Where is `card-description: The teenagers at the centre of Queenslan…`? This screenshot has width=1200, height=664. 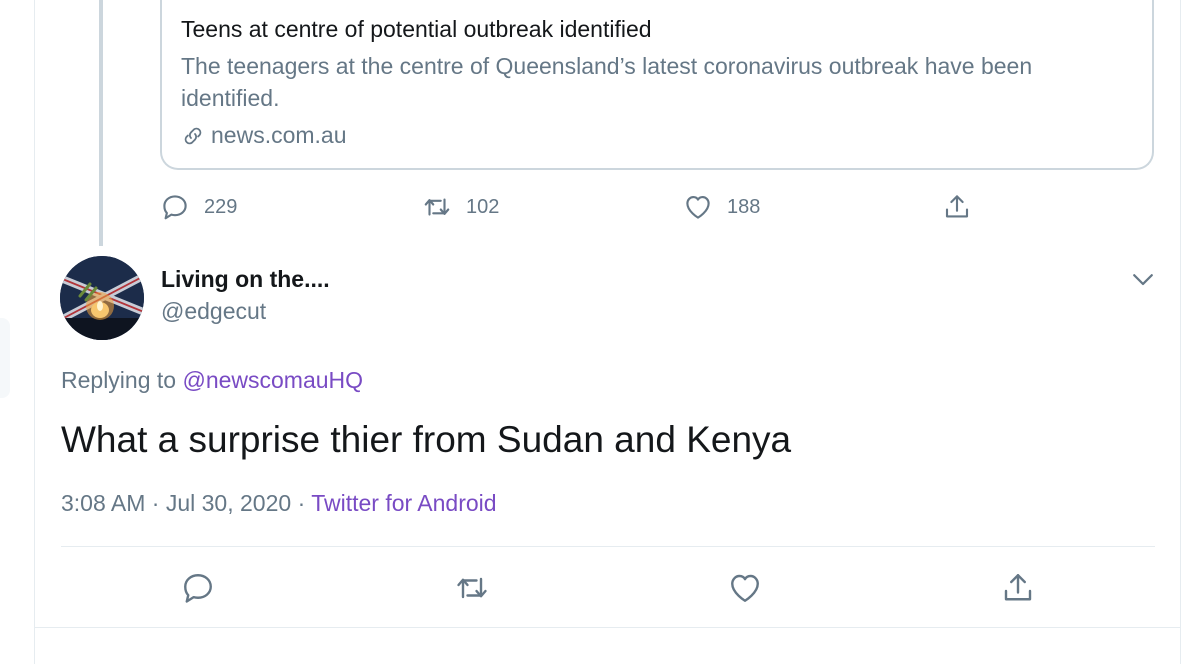 card-description: The teenagers at the centre of Queenslan… is located at coordinates (607, 82).